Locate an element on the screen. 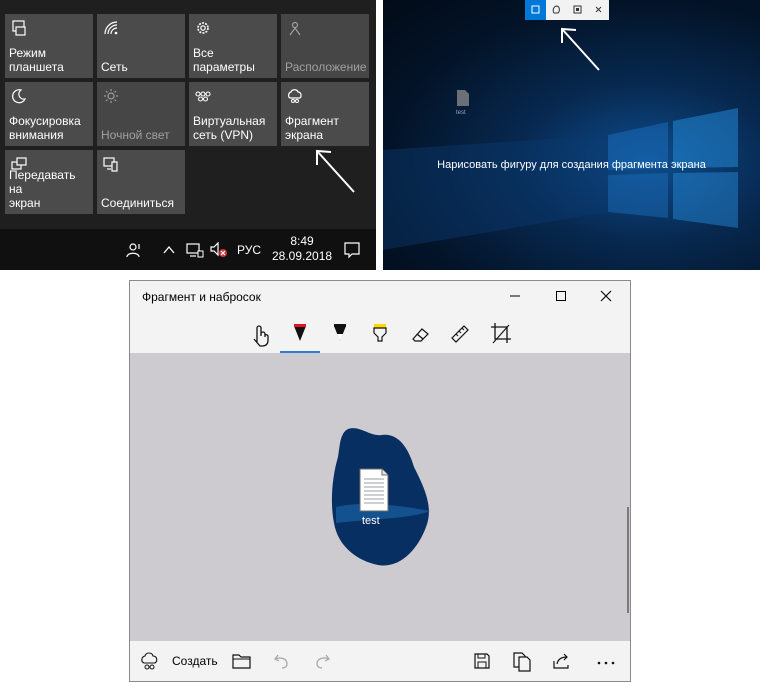  copy-button is located at coordinates (522, 661).